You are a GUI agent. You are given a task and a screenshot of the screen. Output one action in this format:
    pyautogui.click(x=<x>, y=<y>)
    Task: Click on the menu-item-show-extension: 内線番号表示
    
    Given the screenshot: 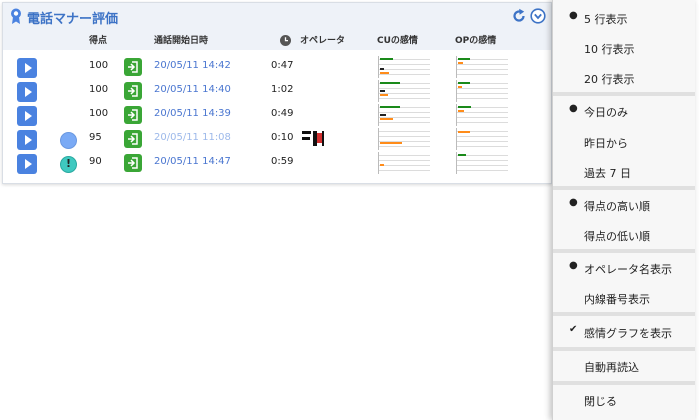 What is the action you would take?
    pyautogui.click(x=624, y=298)
    